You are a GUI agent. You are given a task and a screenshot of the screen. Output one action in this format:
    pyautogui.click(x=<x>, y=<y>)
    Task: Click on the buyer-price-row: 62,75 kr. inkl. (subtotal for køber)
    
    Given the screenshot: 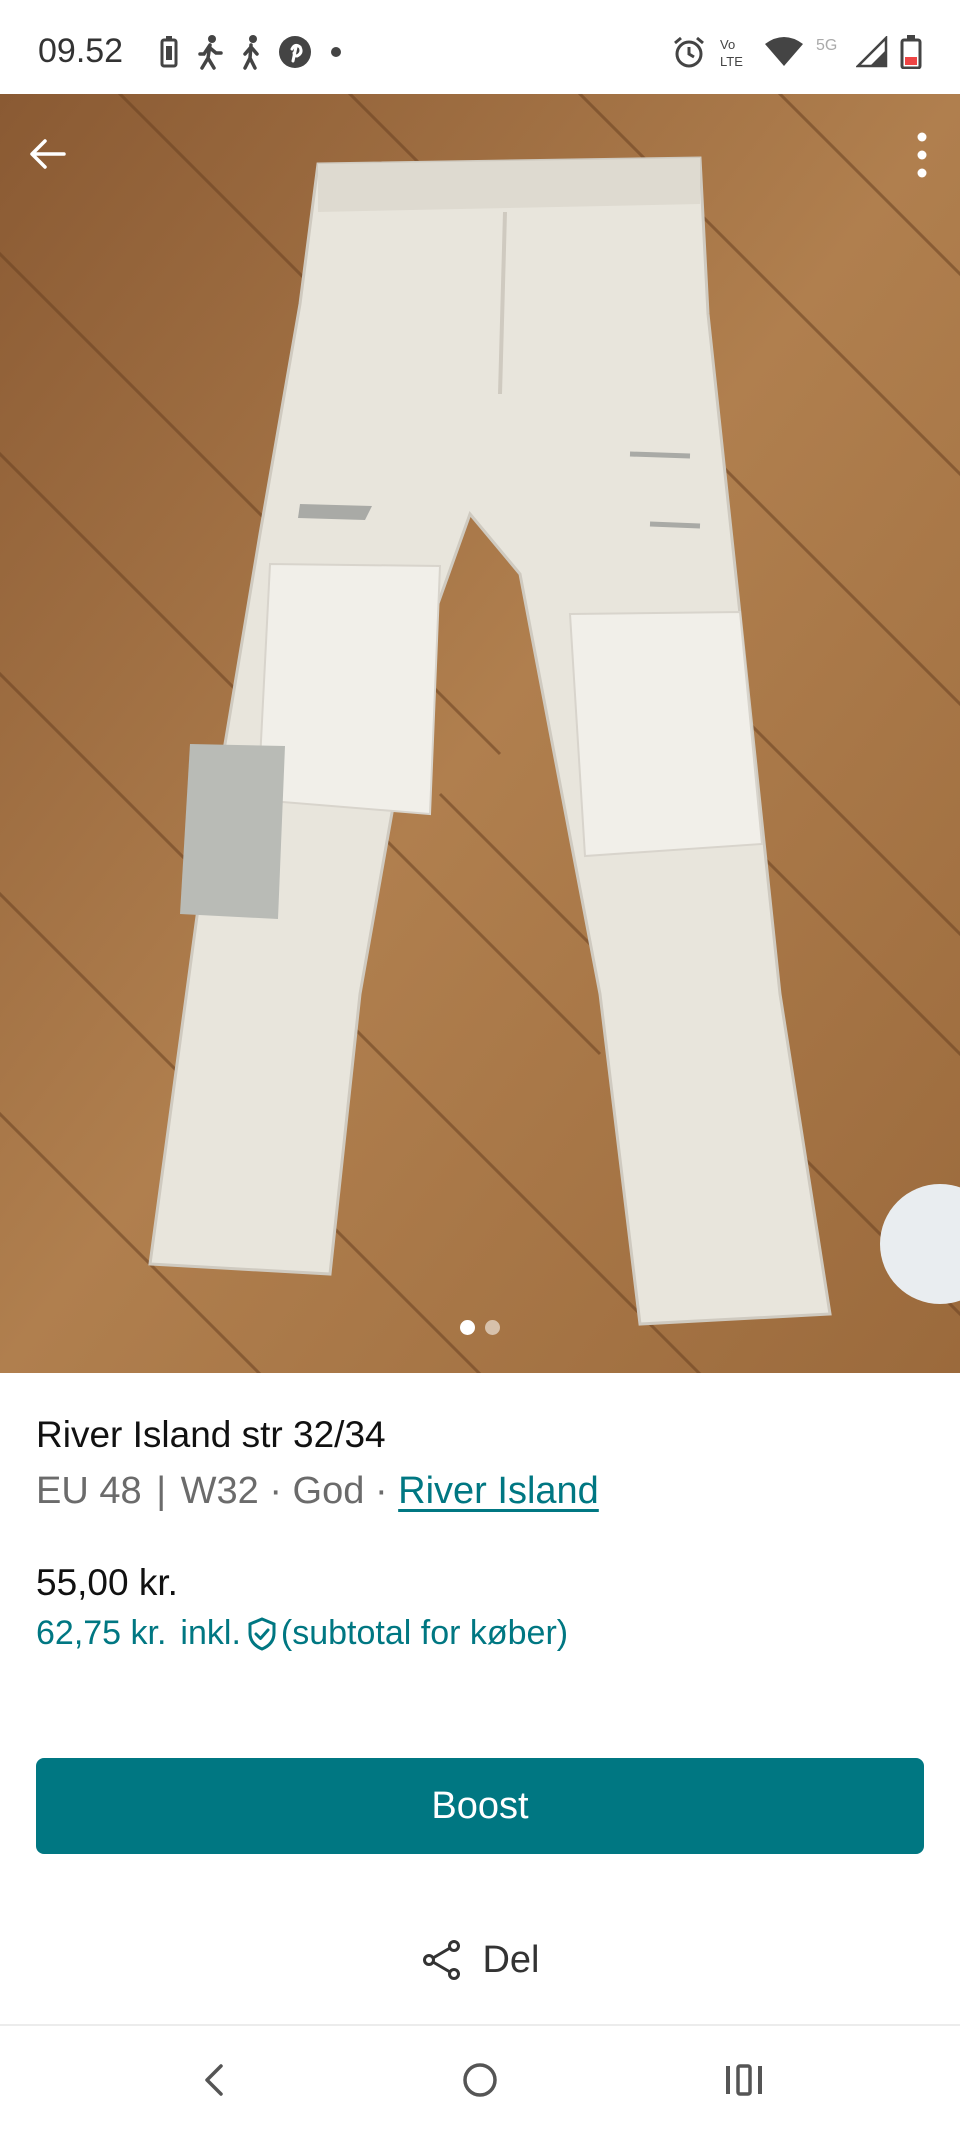 What is the action you would take?
    pyautogui.click(x=302, y=1633)
    